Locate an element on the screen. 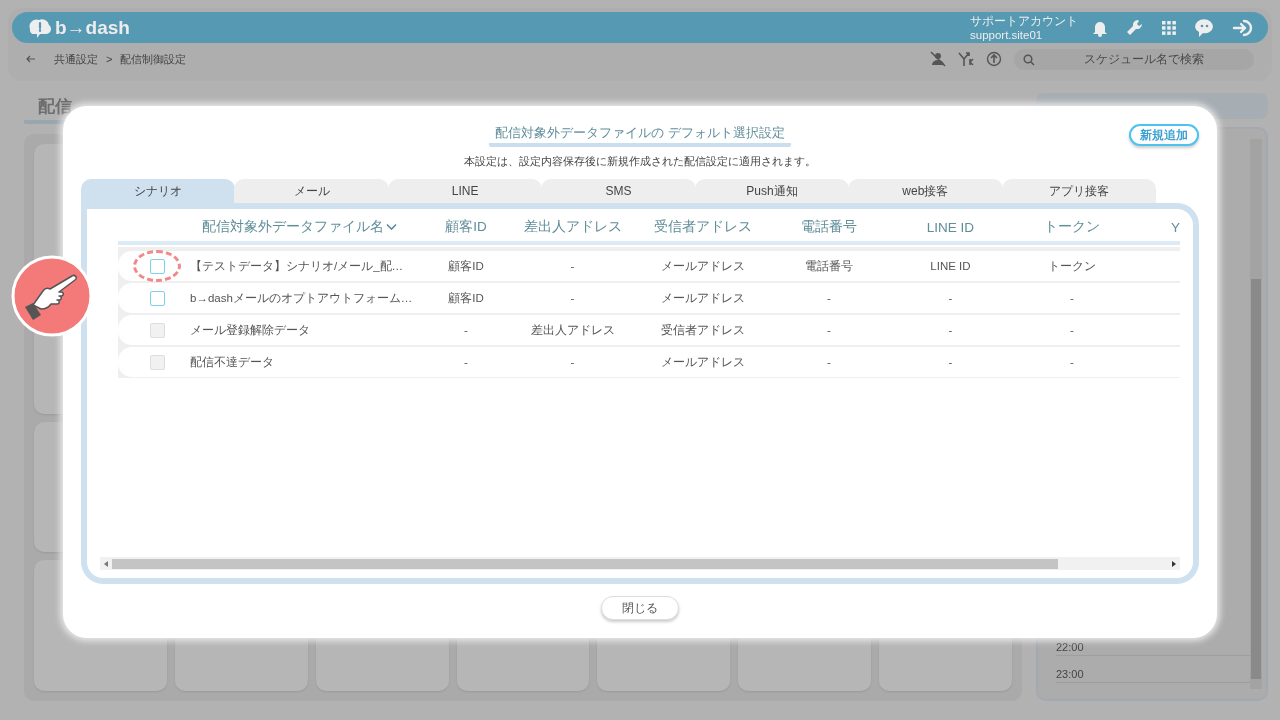  grid-icon is located at coordinates (1169, 27).